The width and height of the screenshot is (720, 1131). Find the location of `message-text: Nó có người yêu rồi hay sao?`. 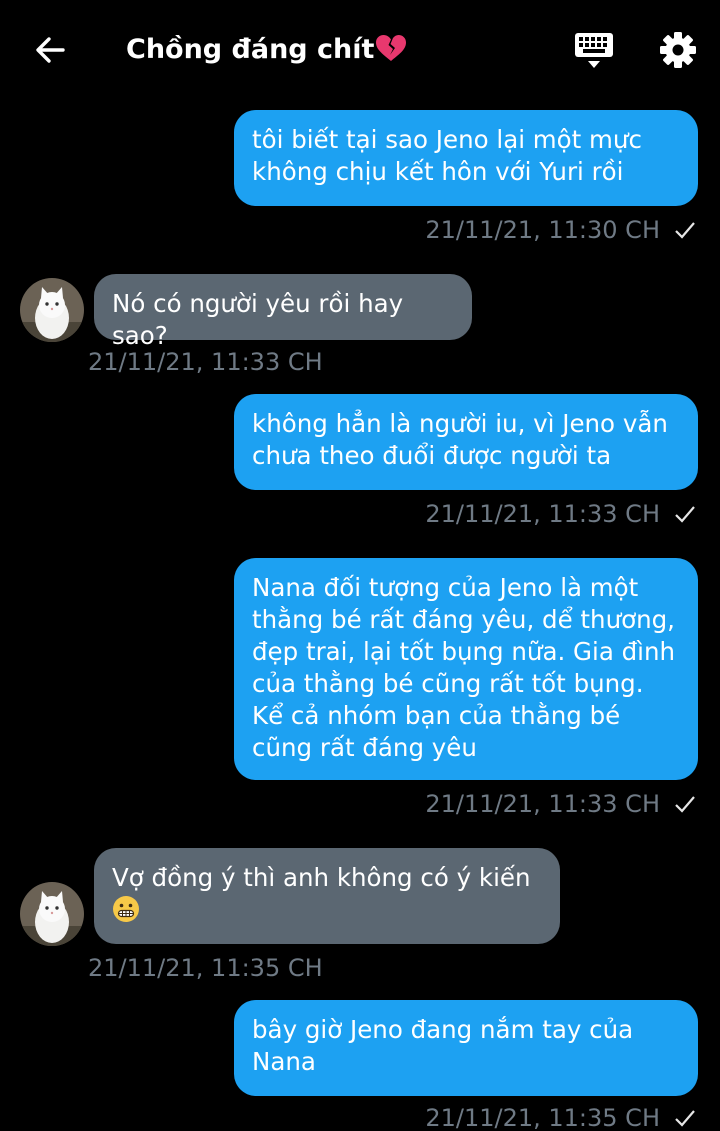

message-text: Nó có người yêu rồi hay sao? is located at coordinates (258, 319).